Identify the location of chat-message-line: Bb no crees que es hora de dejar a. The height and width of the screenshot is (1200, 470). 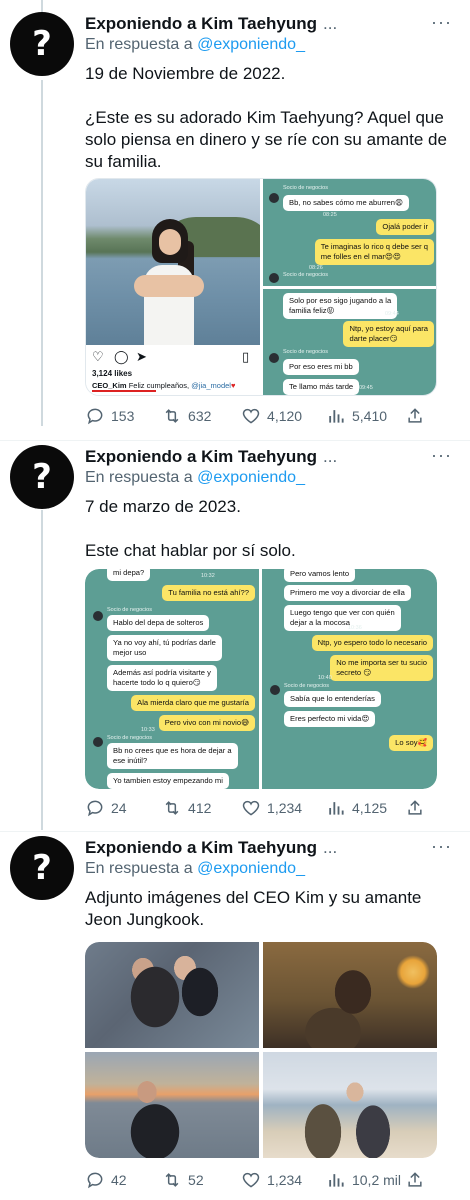
(172, 750).